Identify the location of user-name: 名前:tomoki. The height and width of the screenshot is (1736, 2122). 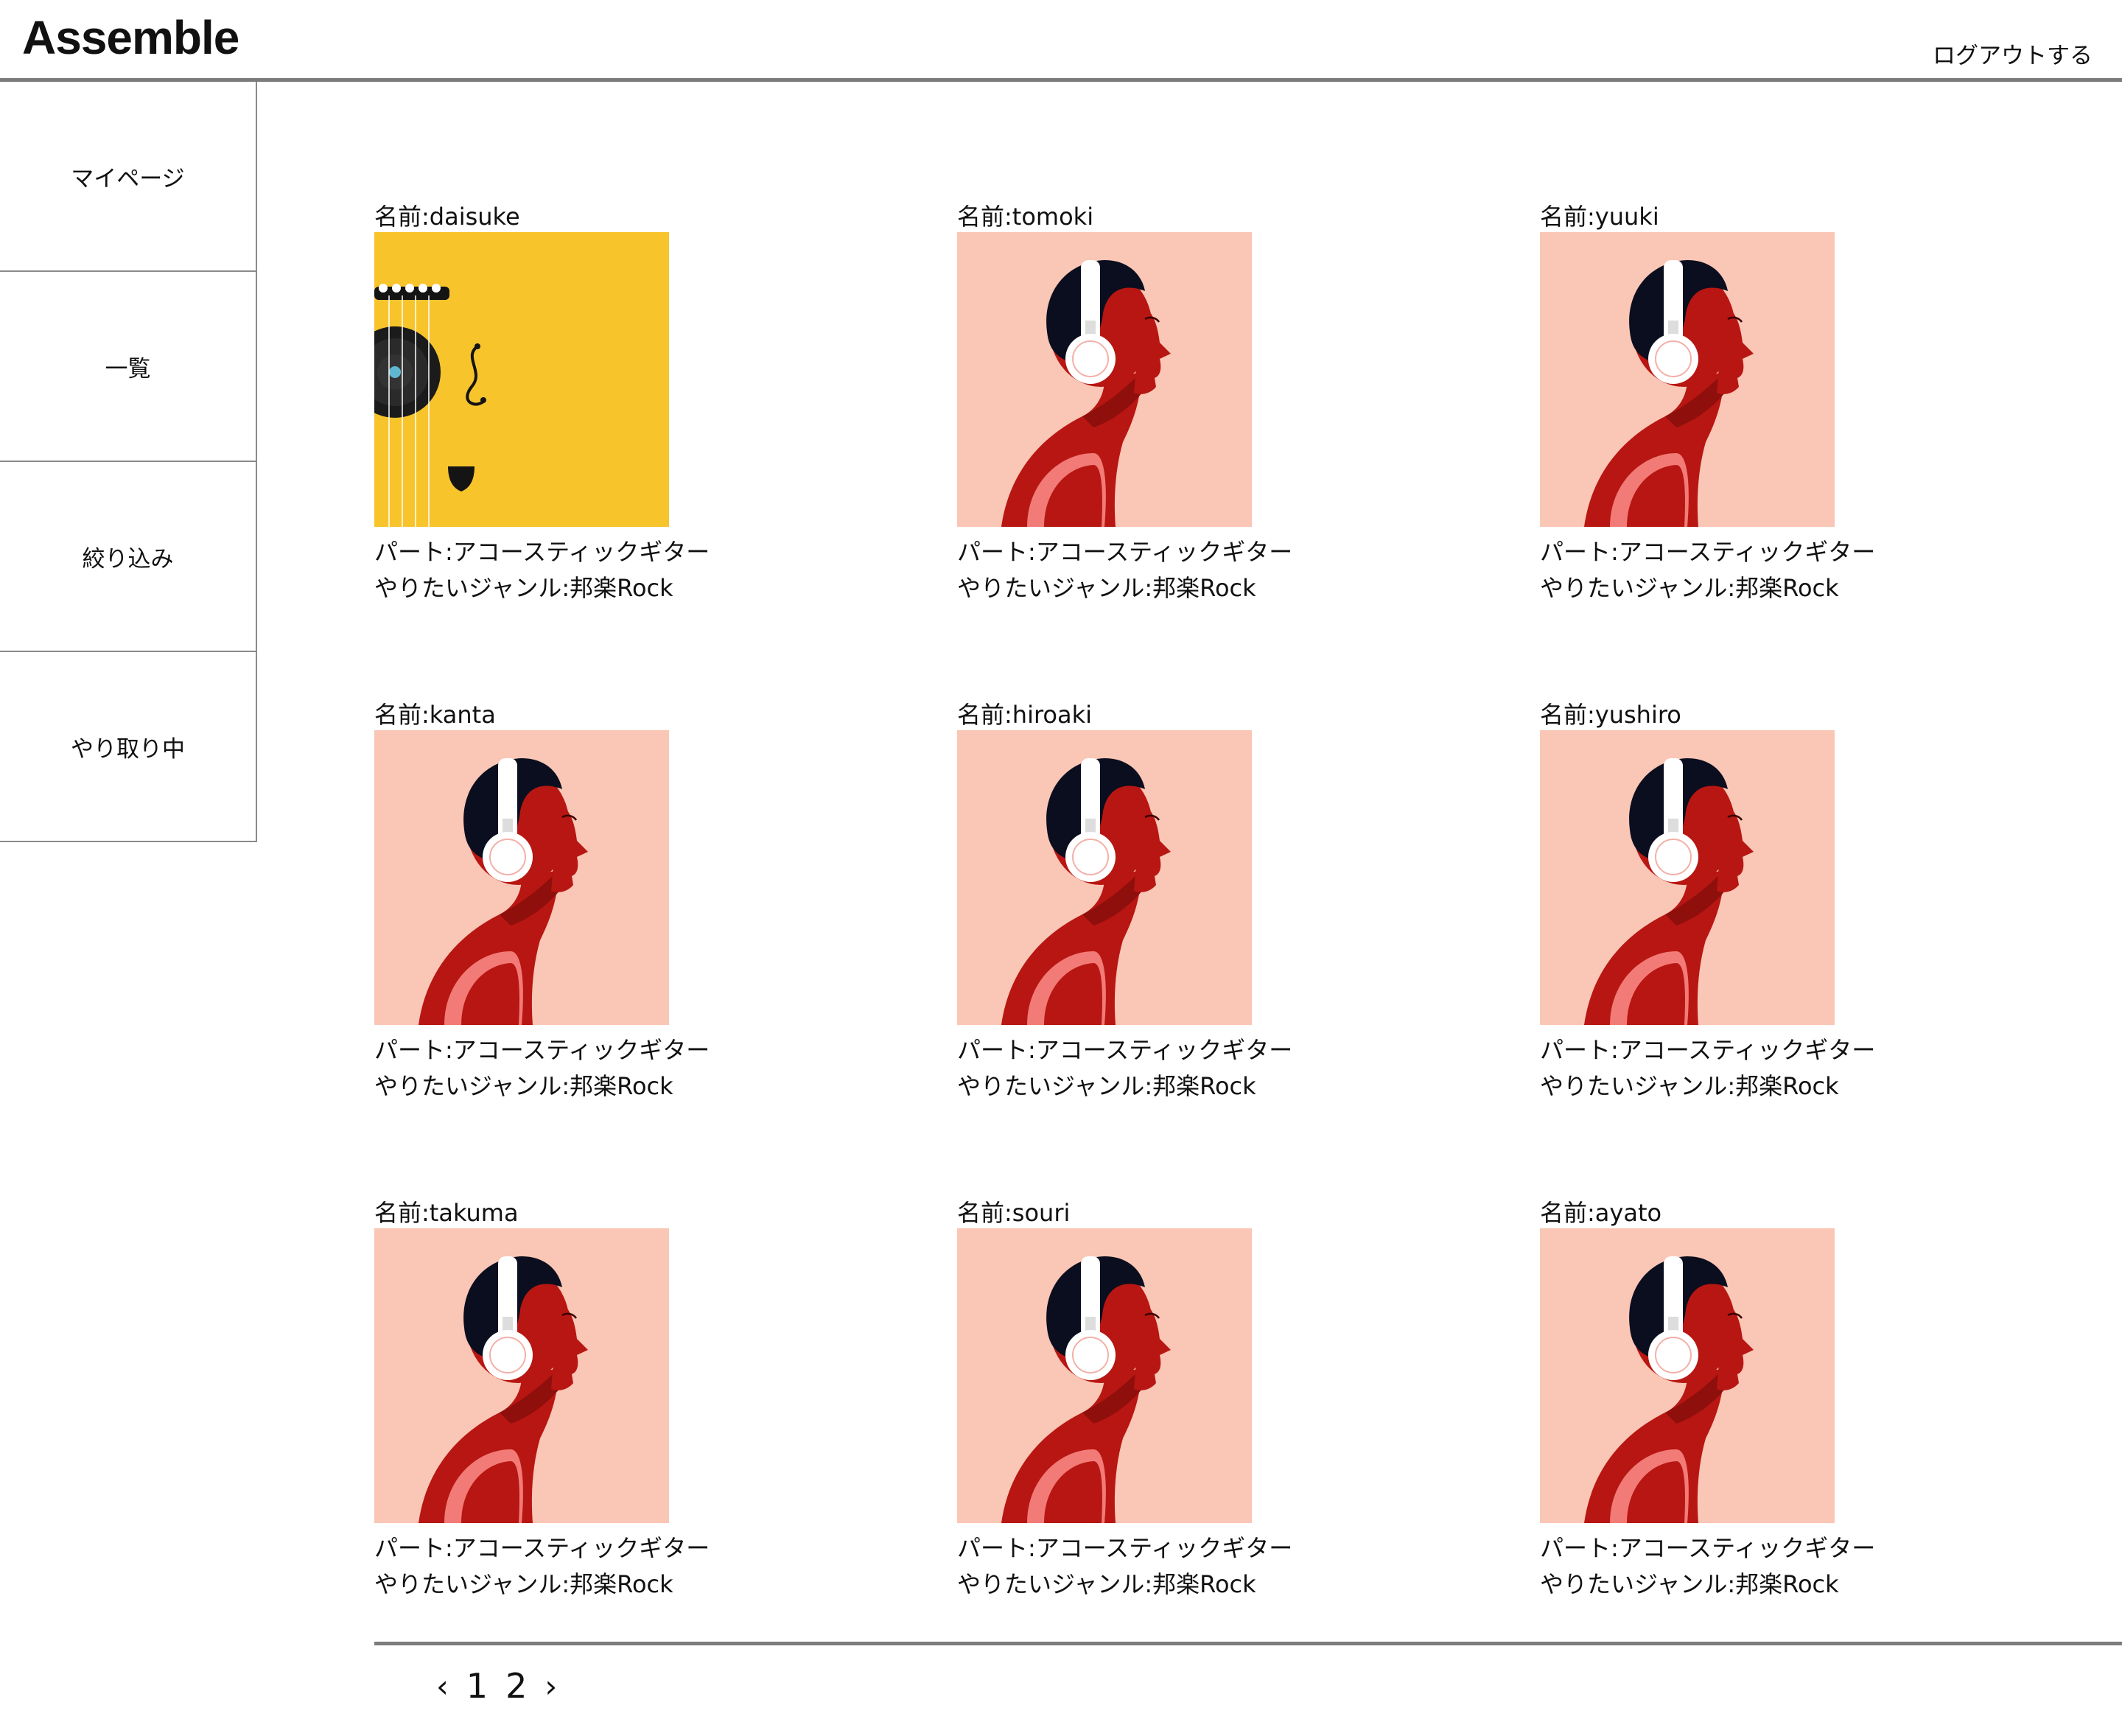
(1025, 217).